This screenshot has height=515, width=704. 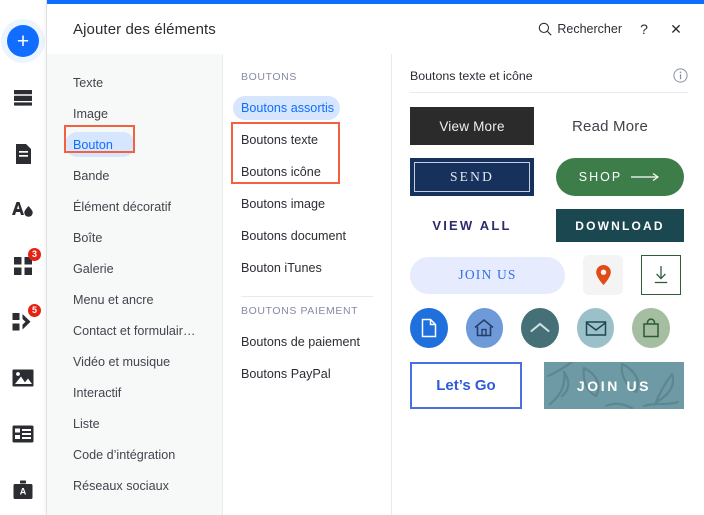 What do you see at coordinates (307, 236) in the screenshot?
I see `subcategory-item-boutons-document: Boutons document` at bounding box center [307, 236].